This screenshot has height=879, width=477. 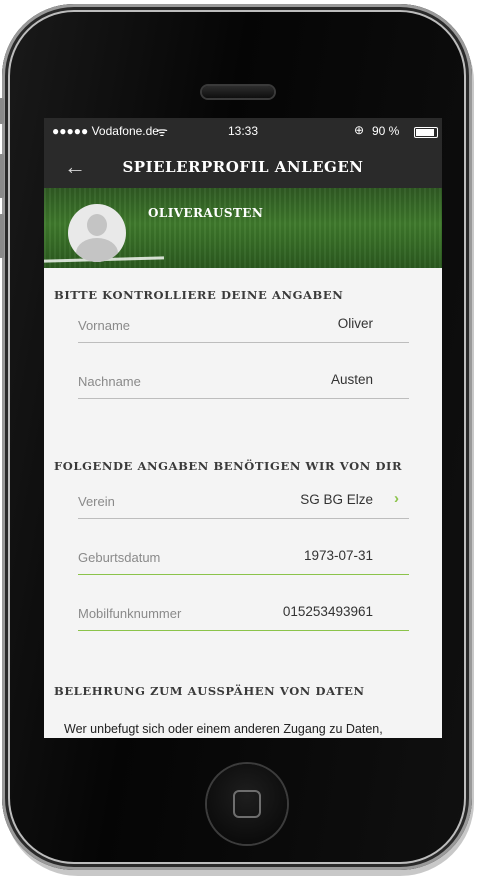 I want to click on home-button, so click(x=247, y=804).